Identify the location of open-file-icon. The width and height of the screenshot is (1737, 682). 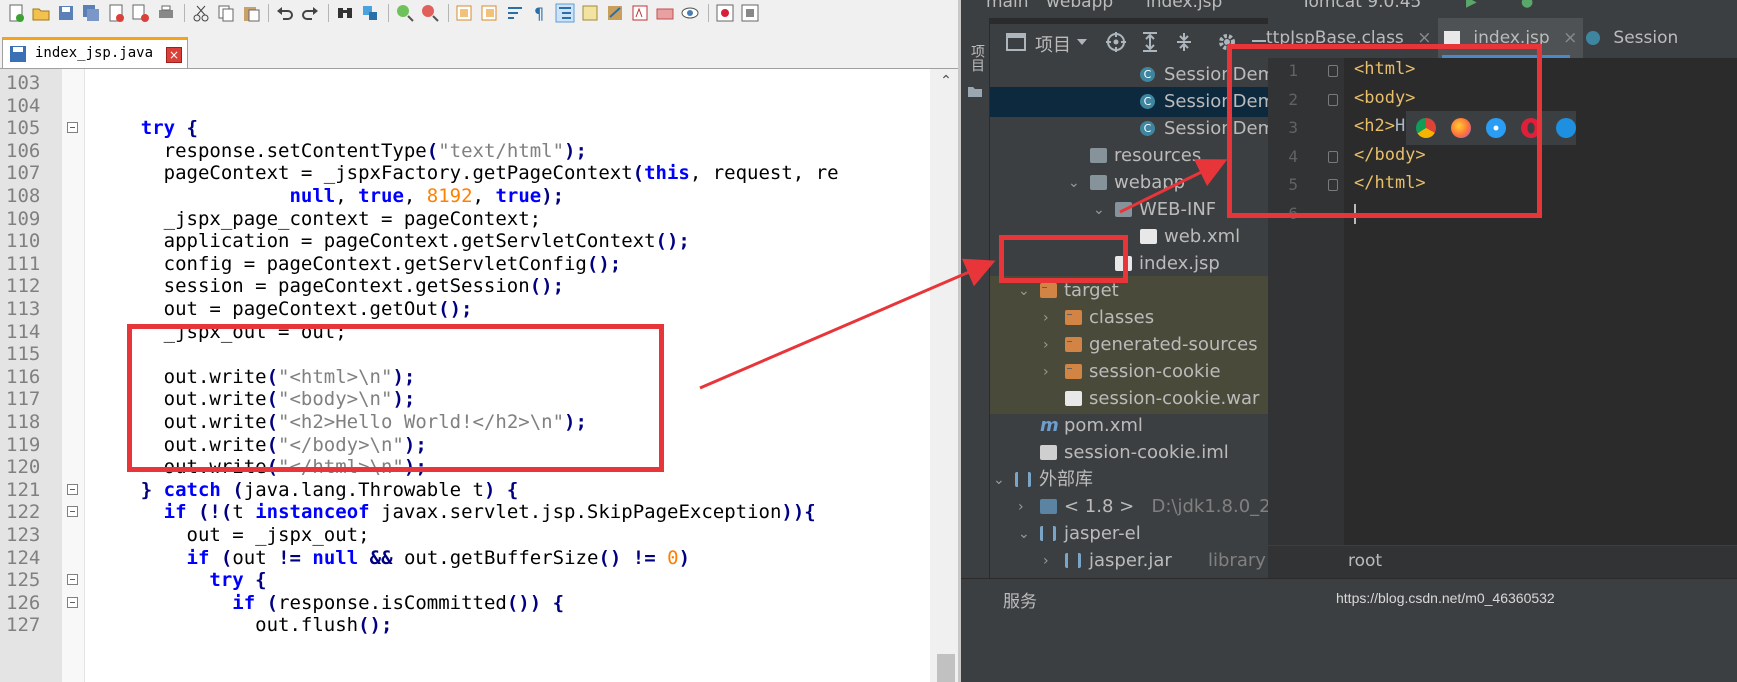
(41, 13).